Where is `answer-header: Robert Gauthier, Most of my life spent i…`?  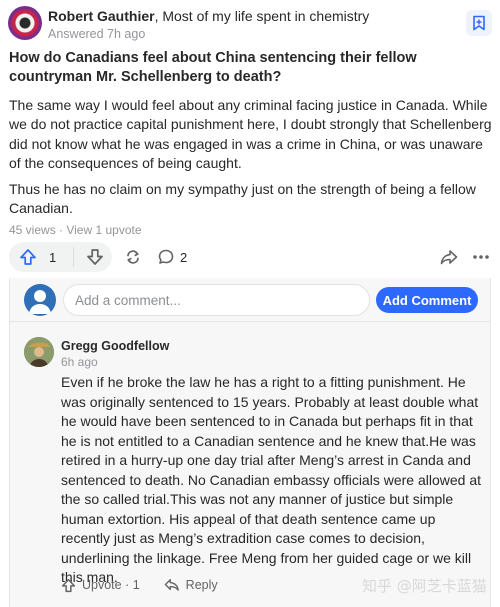
answer-header: Robert Gauthier, Most of my life spent i… is located at coordinates (250, 24).